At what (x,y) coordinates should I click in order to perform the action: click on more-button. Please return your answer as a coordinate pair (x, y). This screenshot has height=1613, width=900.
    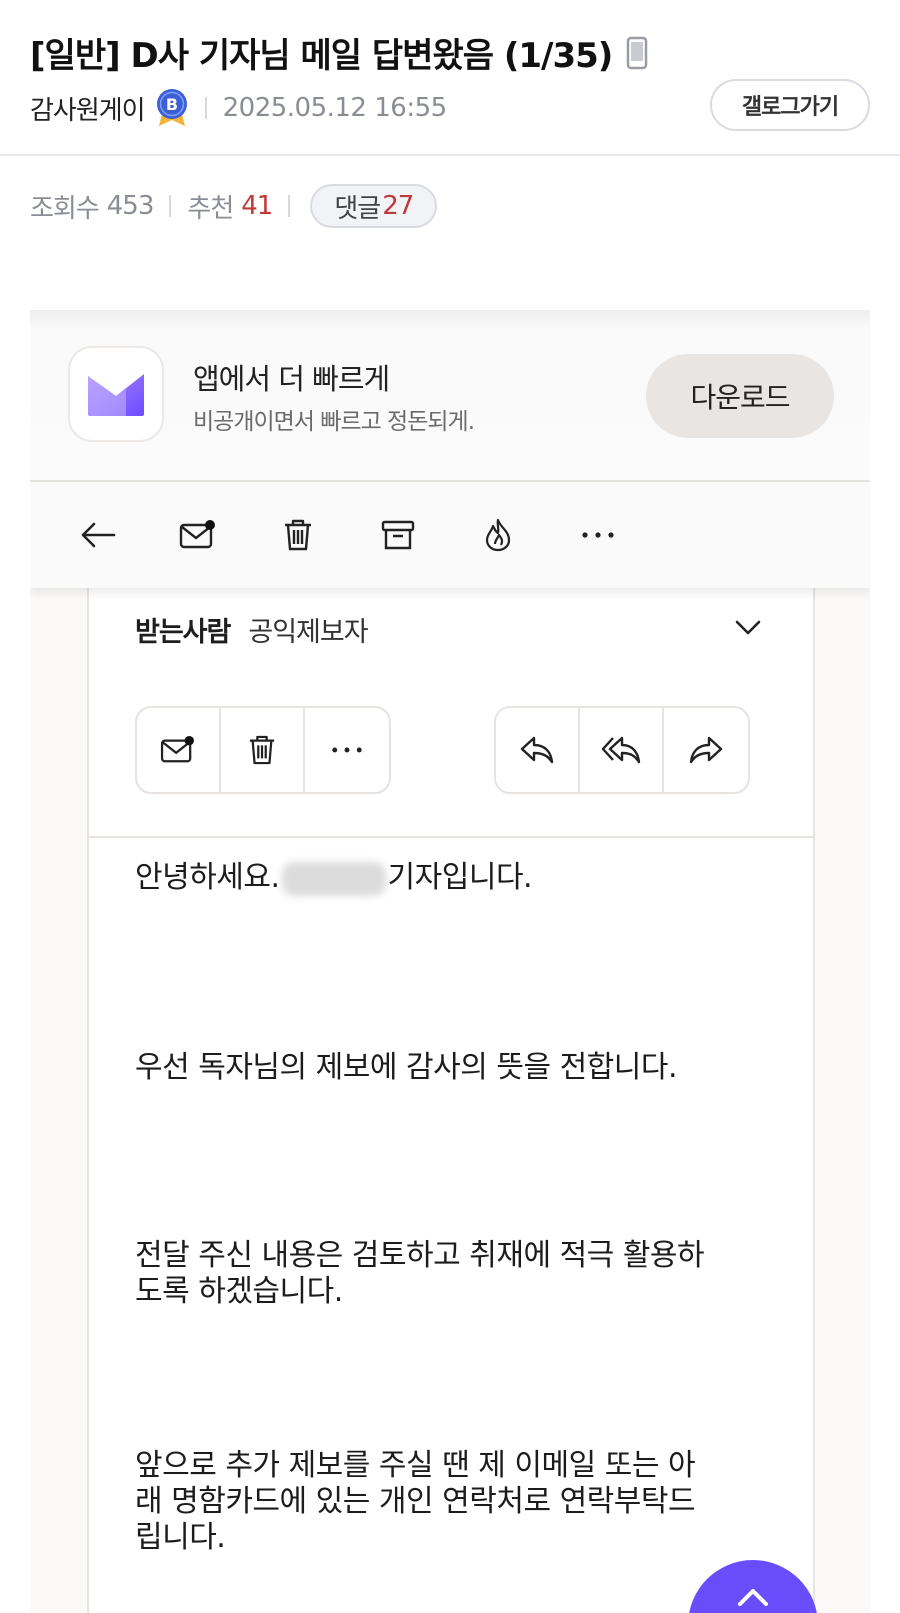
    Looking at the image, I should click on (347, 750).